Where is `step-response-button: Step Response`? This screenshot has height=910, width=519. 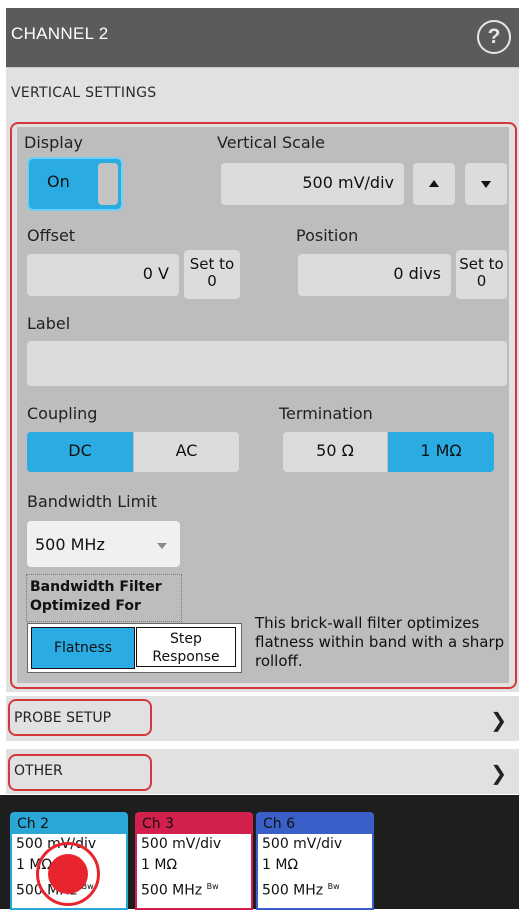
step-response-button: Step Response is located at coordinates (186, 647).